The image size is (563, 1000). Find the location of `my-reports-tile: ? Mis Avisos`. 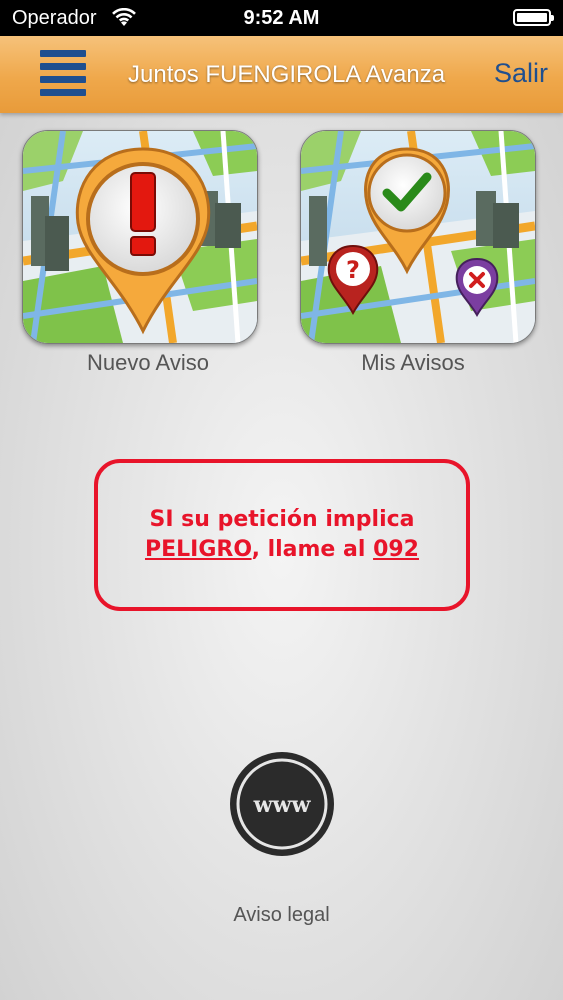

my-reports-tile: ? Mis Avisos is located at coordinates (418, 255).